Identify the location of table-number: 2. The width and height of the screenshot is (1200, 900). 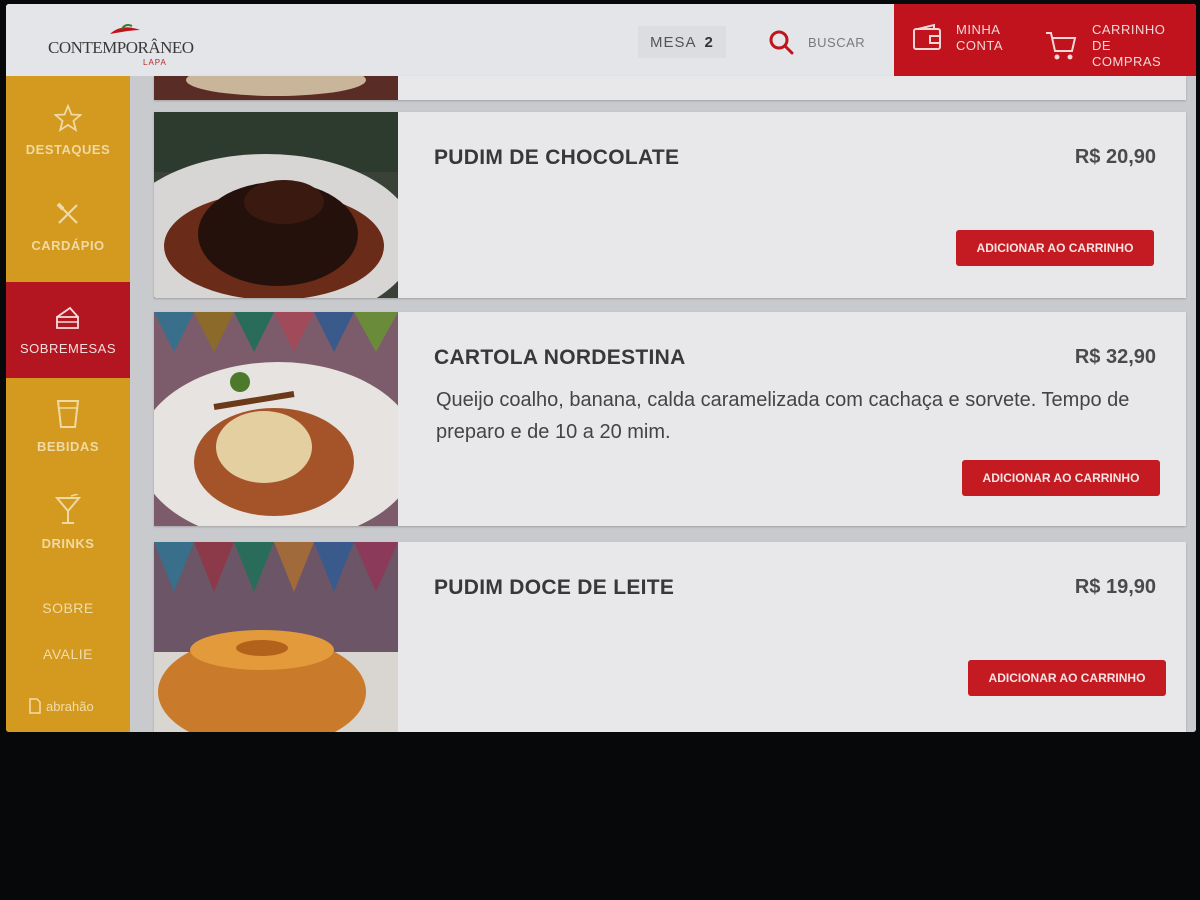
(709, 42).